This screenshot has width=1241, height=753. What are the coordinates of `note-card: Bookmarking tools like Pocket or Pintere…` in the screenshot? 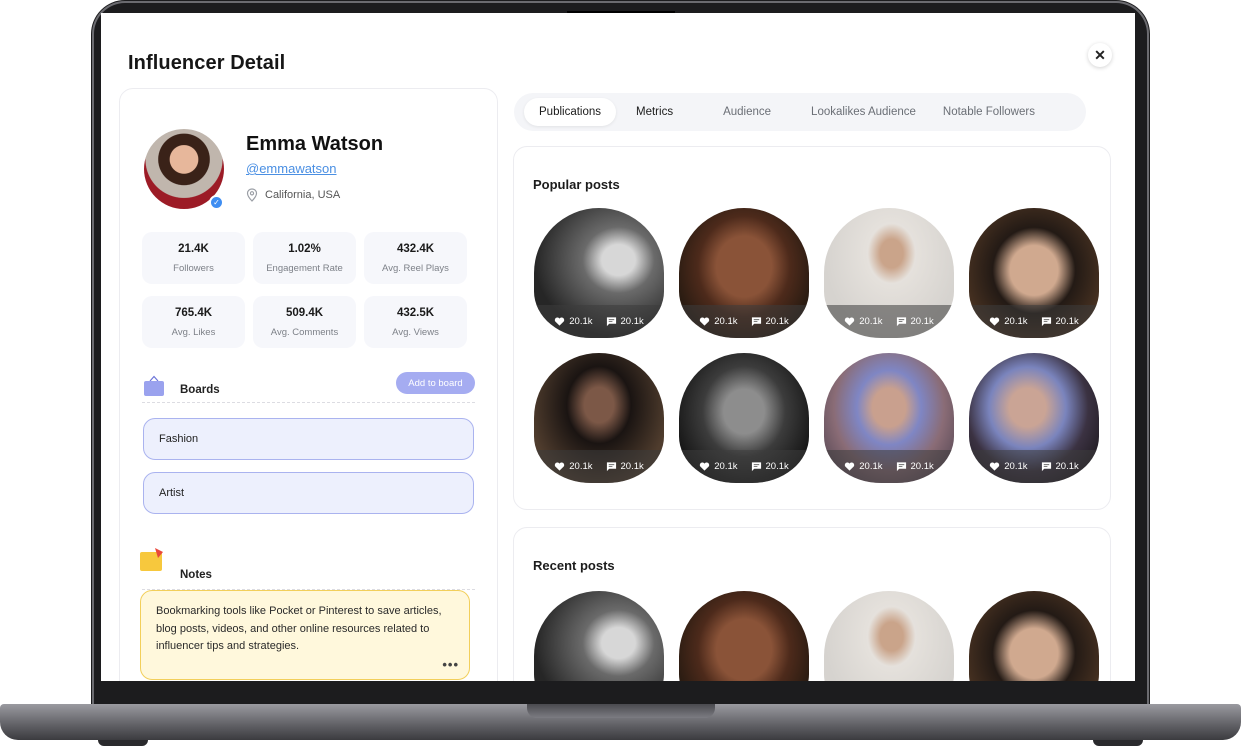 It's located at (305, 635).